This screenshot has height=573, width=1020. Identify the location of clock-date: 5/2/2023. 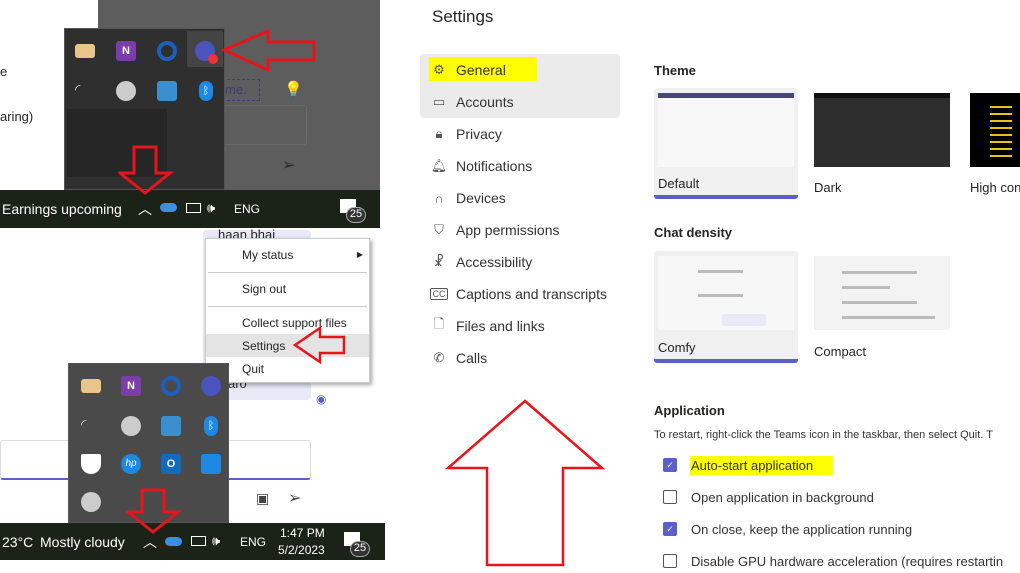
(301, 550).